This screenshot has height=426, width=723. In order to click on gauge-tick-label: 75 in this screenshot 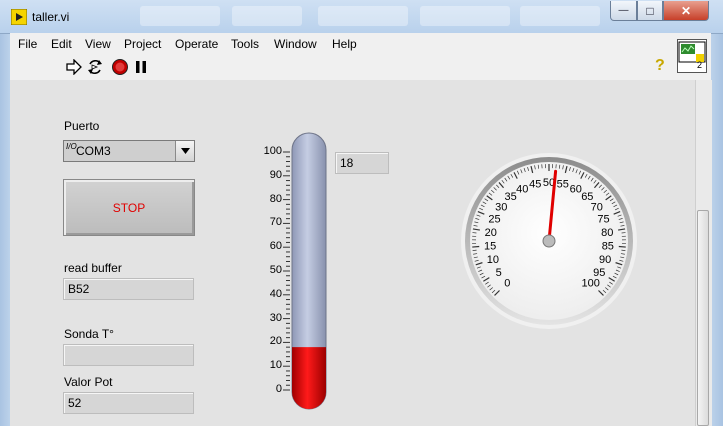, I will do `click(603, 219)`.